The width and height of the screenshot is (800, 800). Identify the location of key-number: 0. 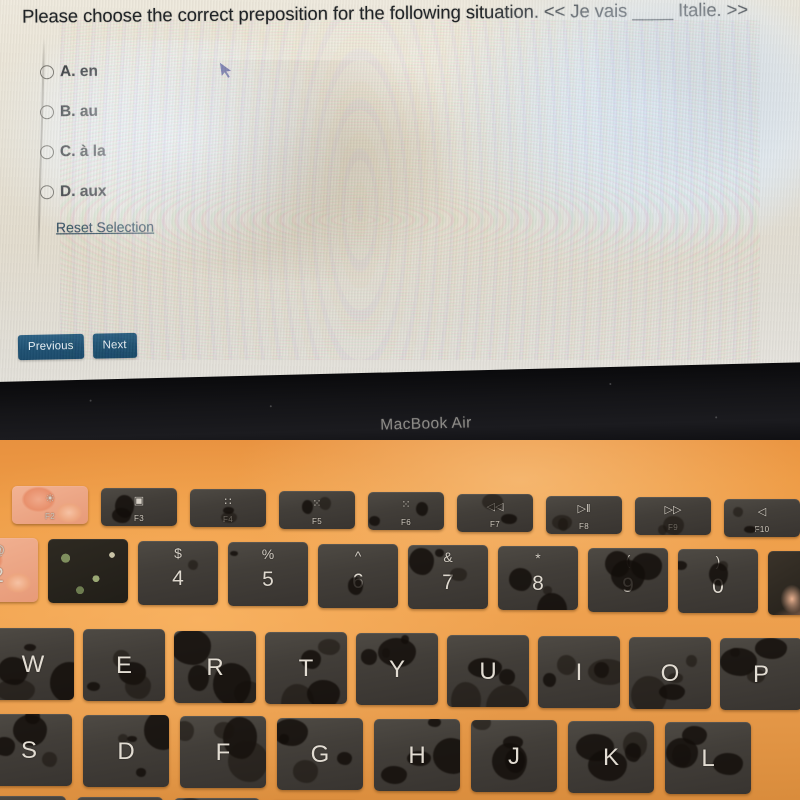
(718, 587).